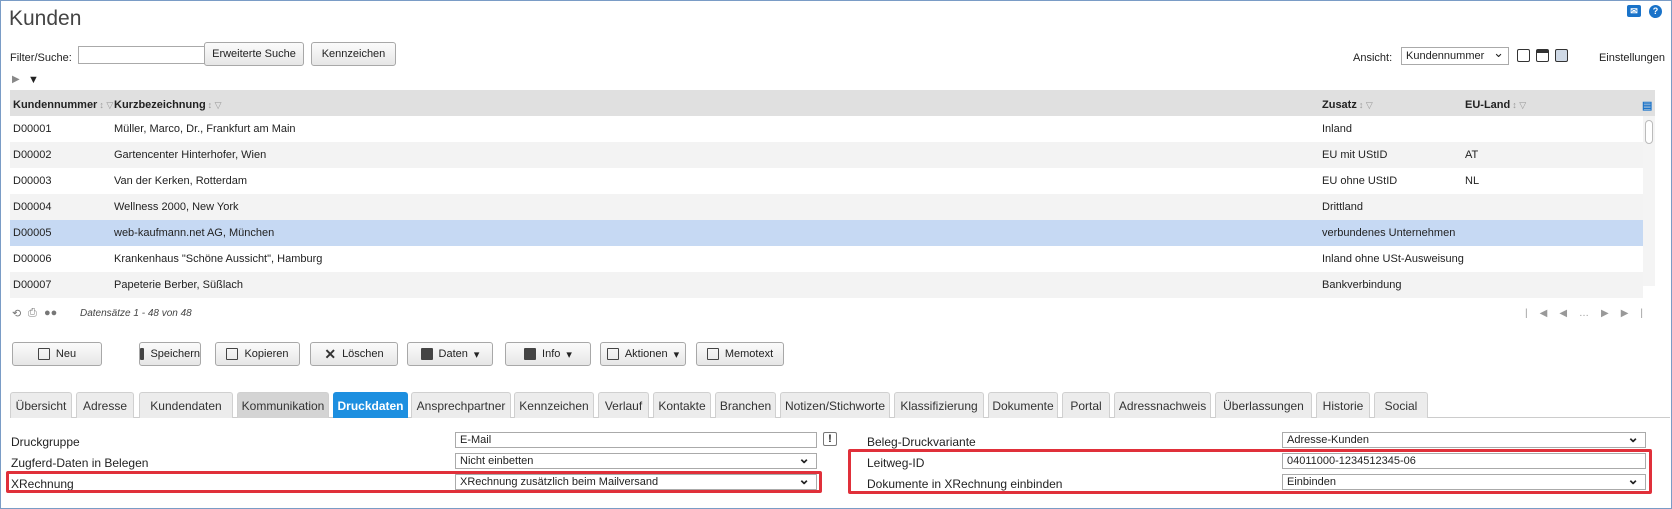  Describe the element at coordinates (1401, 405) in the screenshot. I see `tab-social: Social` at that location.